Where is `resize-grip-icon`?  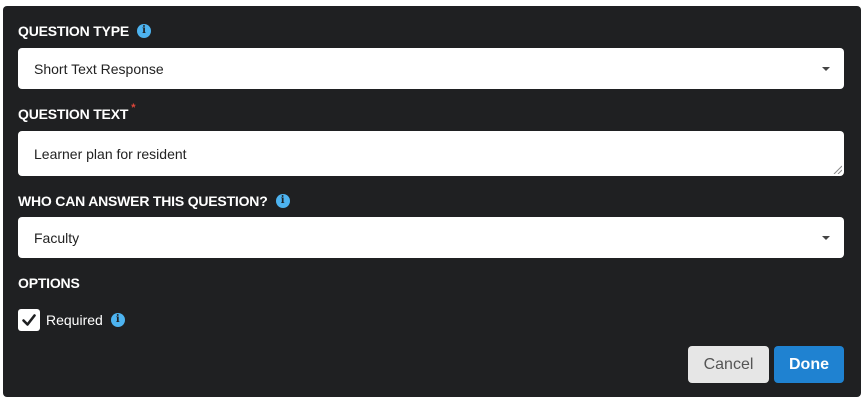 resize-grip-icon is located at coordinates (837, 169).